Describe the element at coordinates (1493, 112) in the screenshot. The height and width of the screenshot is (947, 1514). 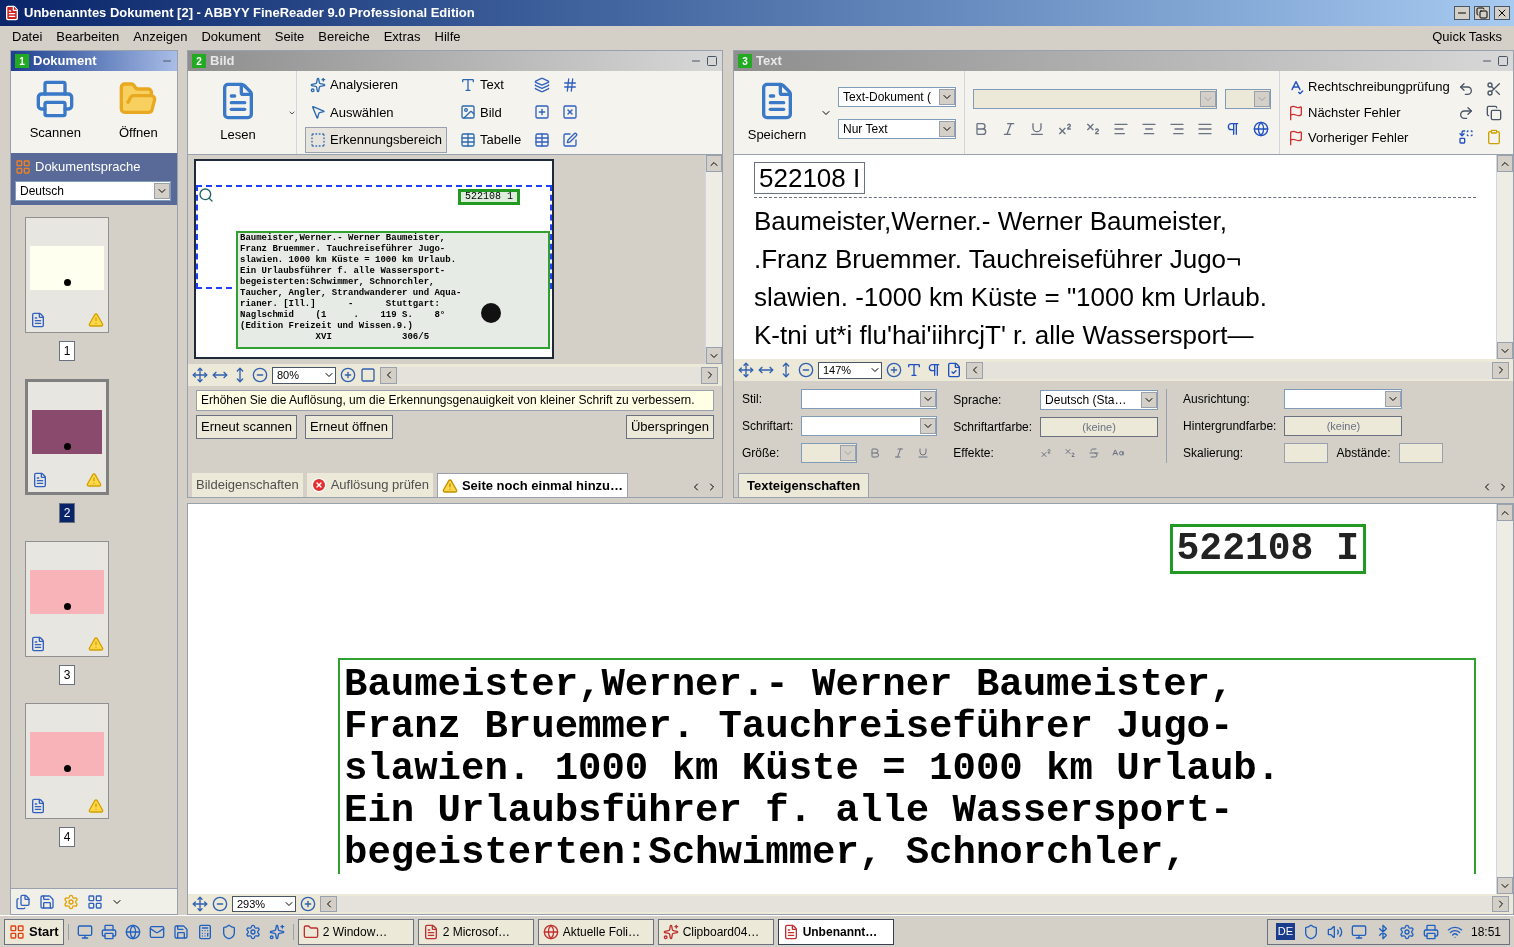
I see `copy-icon` at that location.